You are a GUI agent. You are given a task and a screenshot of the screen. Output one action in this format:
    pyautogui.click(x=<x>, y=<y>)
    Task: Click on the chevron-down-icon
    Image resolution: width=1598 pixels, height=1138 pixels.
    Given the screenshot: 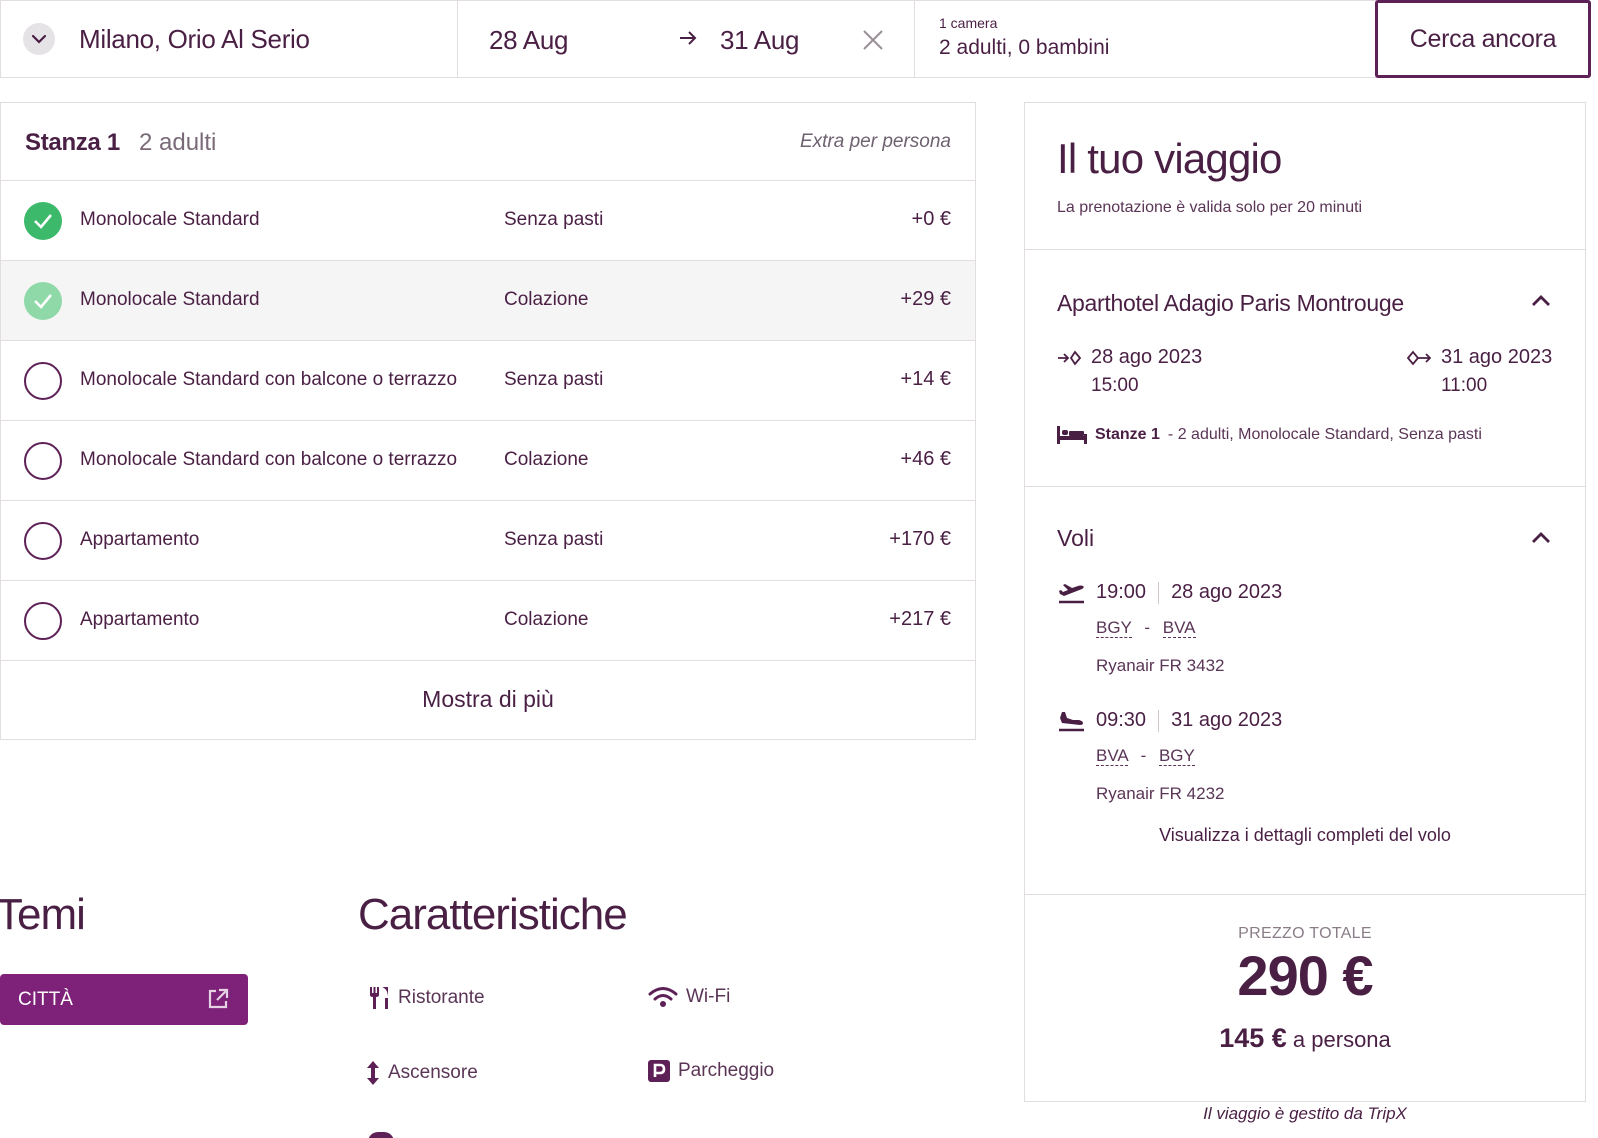 What is the action you would take?
    pyautogui.click(x=39, y=39)
    